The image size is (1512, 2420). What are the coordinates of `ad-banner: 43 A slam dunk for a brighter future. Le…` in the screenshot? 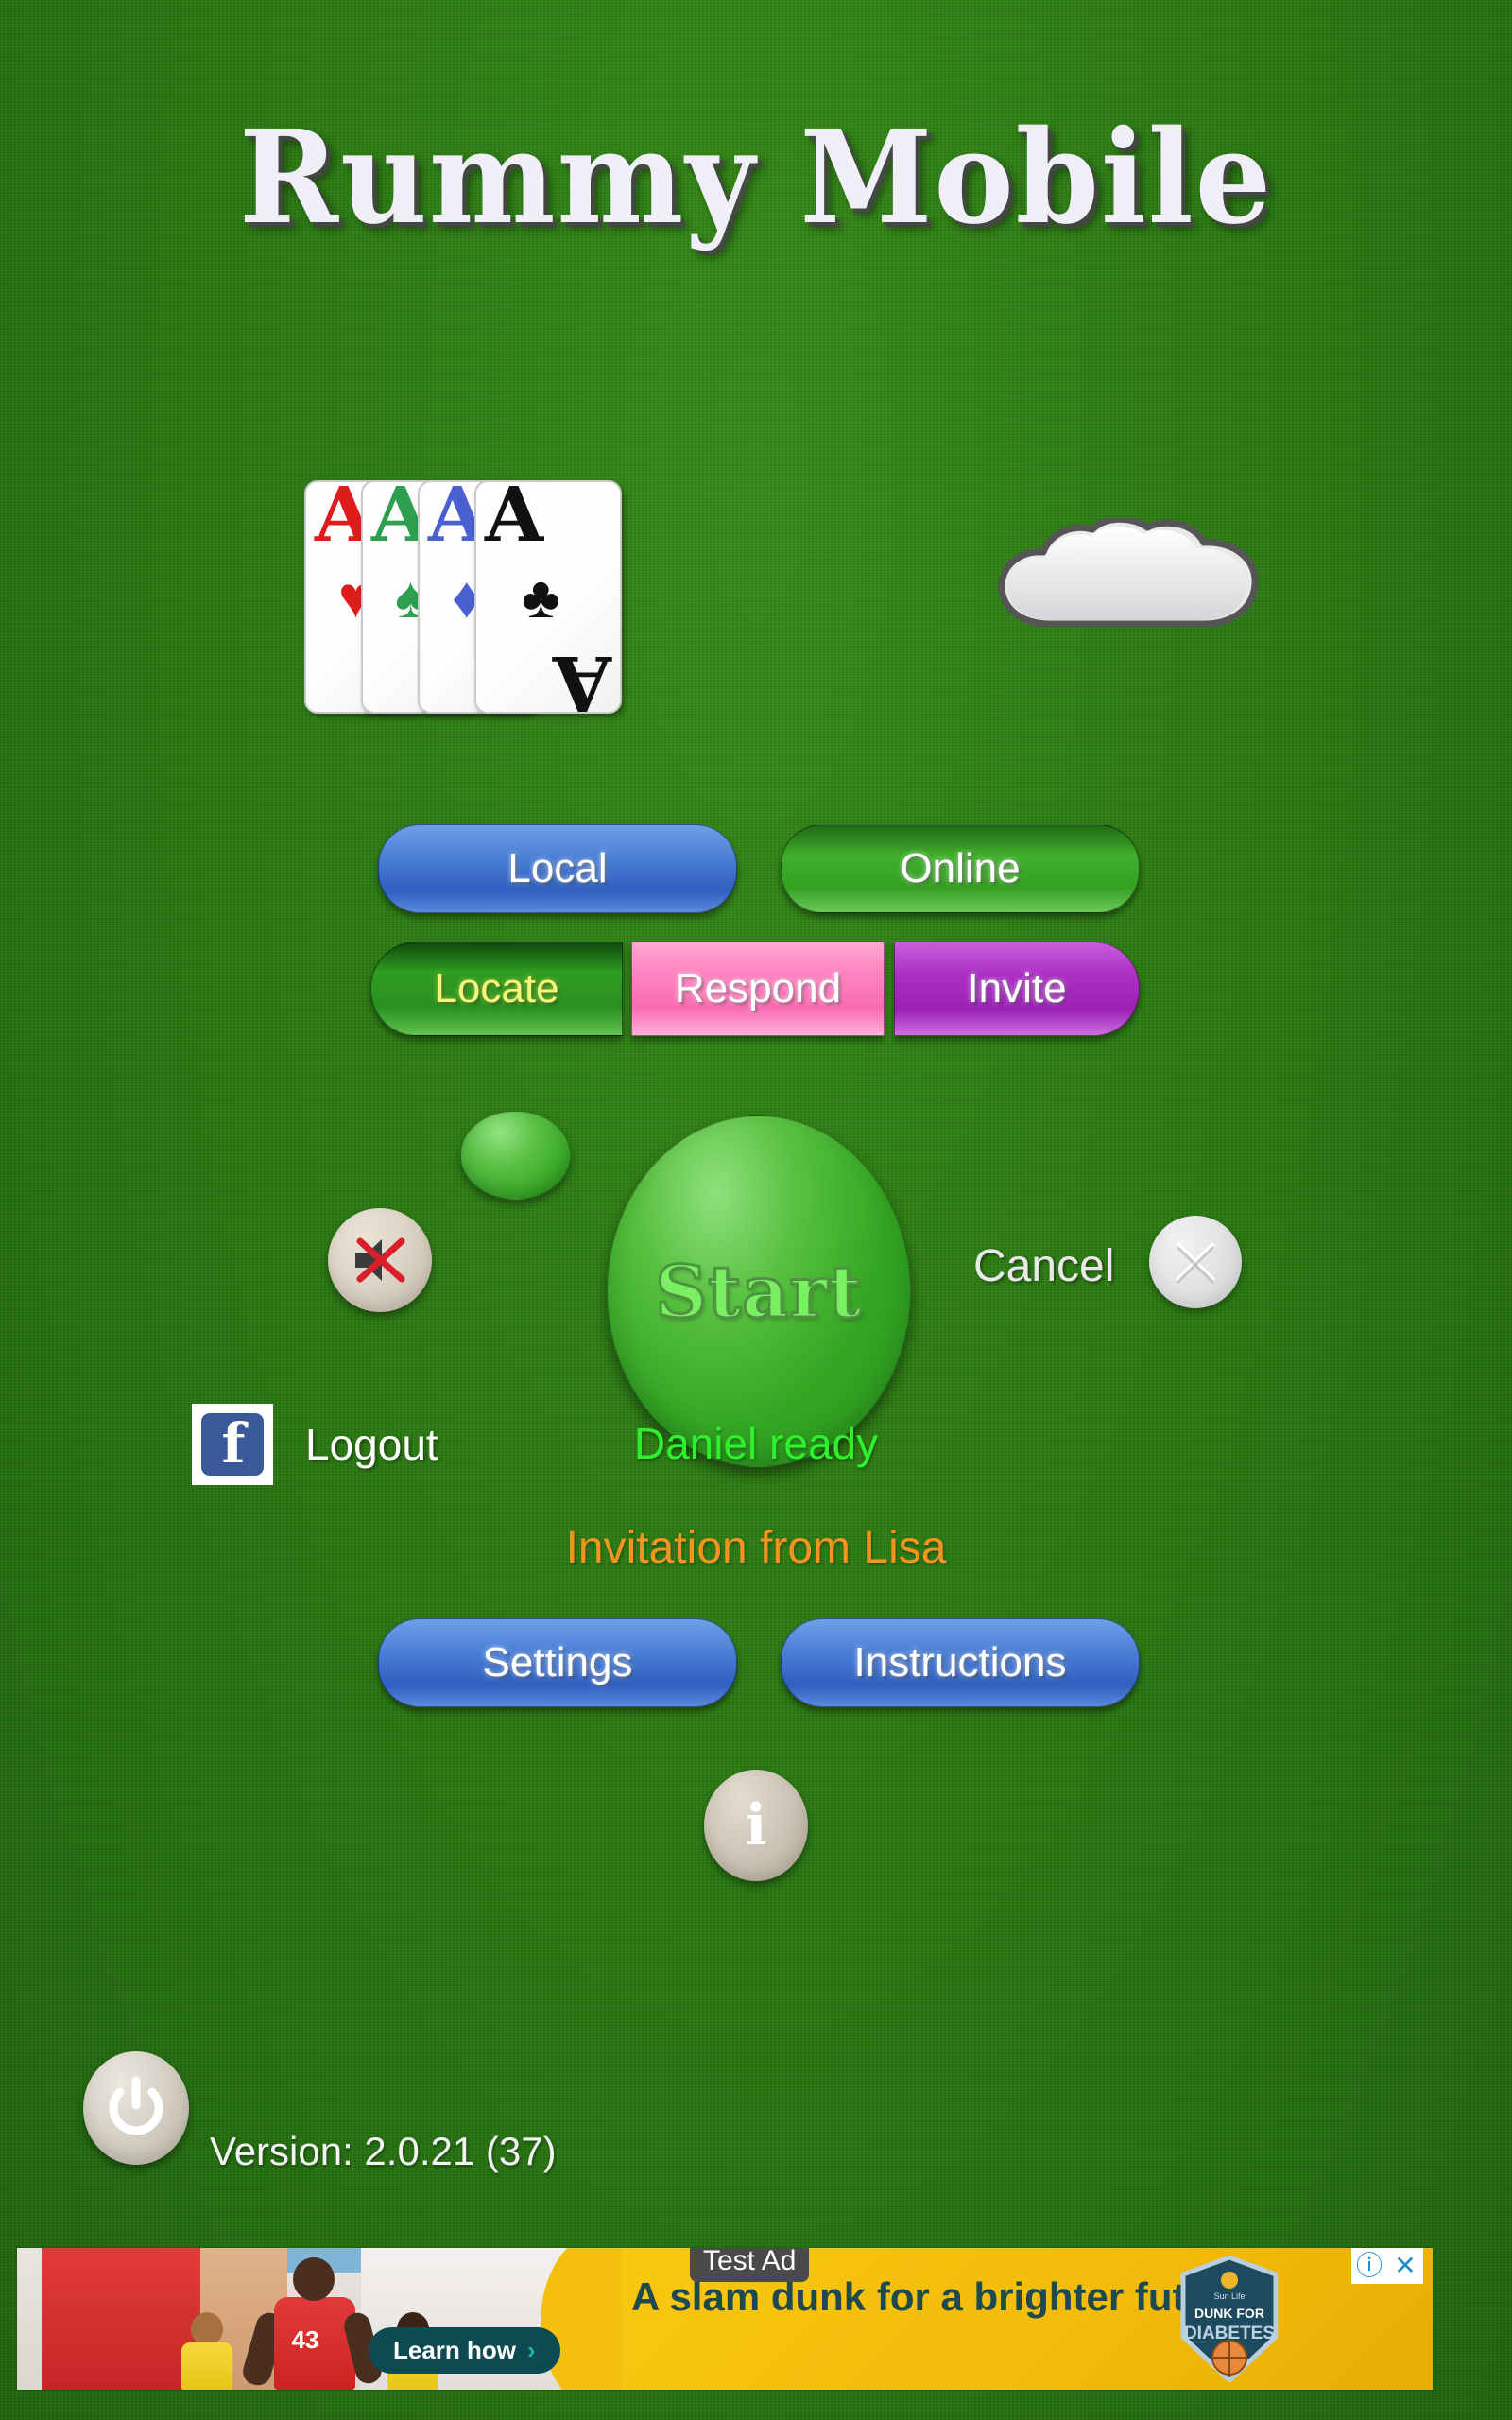 It's located at (725, 2319).